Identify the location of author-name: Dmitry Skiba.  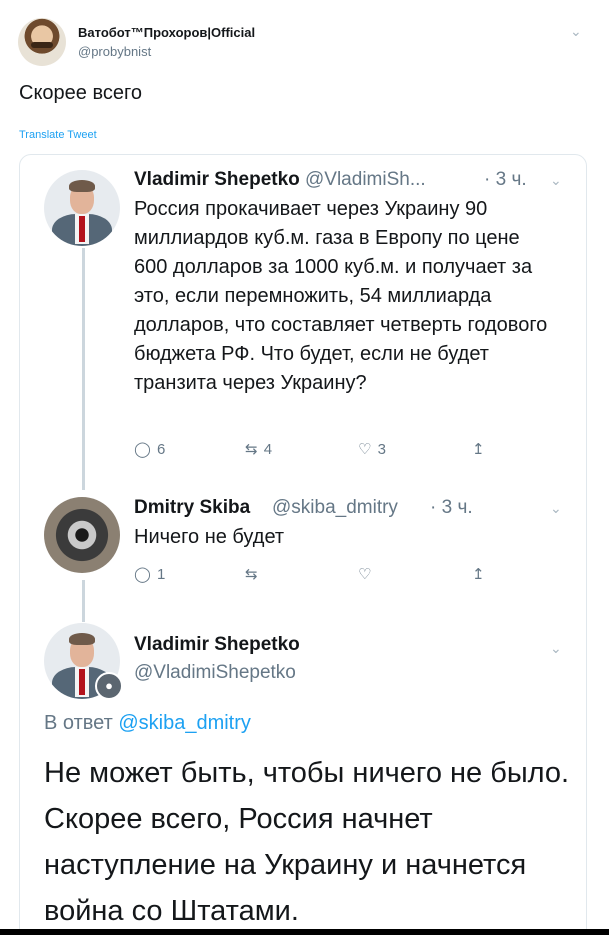
(192, 508).